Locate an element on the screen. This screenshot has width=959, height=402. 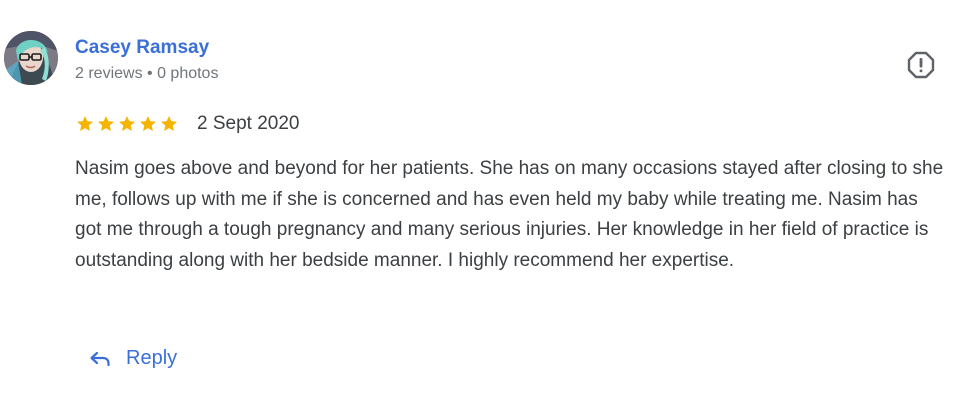
review-date: 2 Sept 2020 is located at coordinates (248, 123).